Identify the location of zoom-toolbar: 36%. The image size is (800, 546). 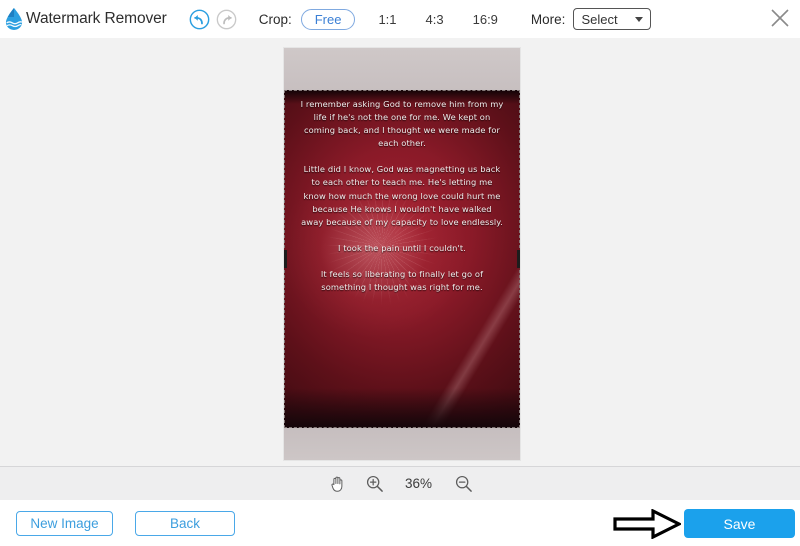
(400, 483).